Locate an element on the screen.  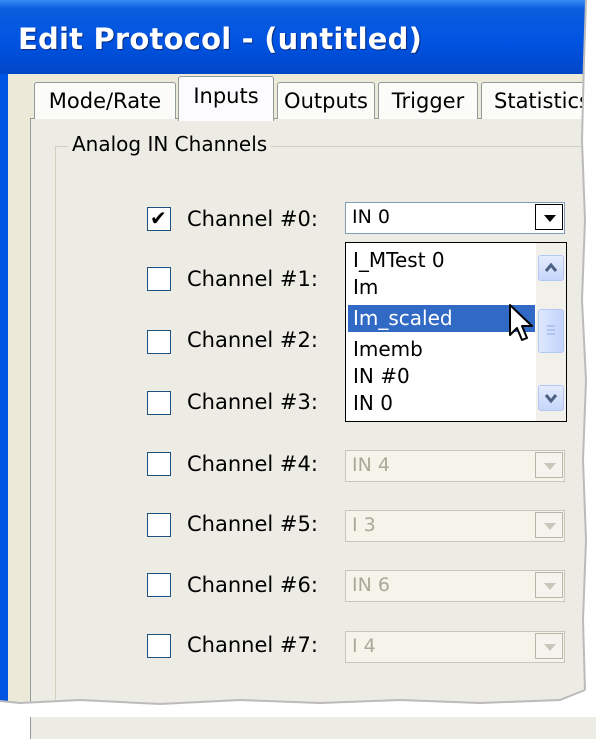
channel-3-checkbox is located at coordinates (159, 403).